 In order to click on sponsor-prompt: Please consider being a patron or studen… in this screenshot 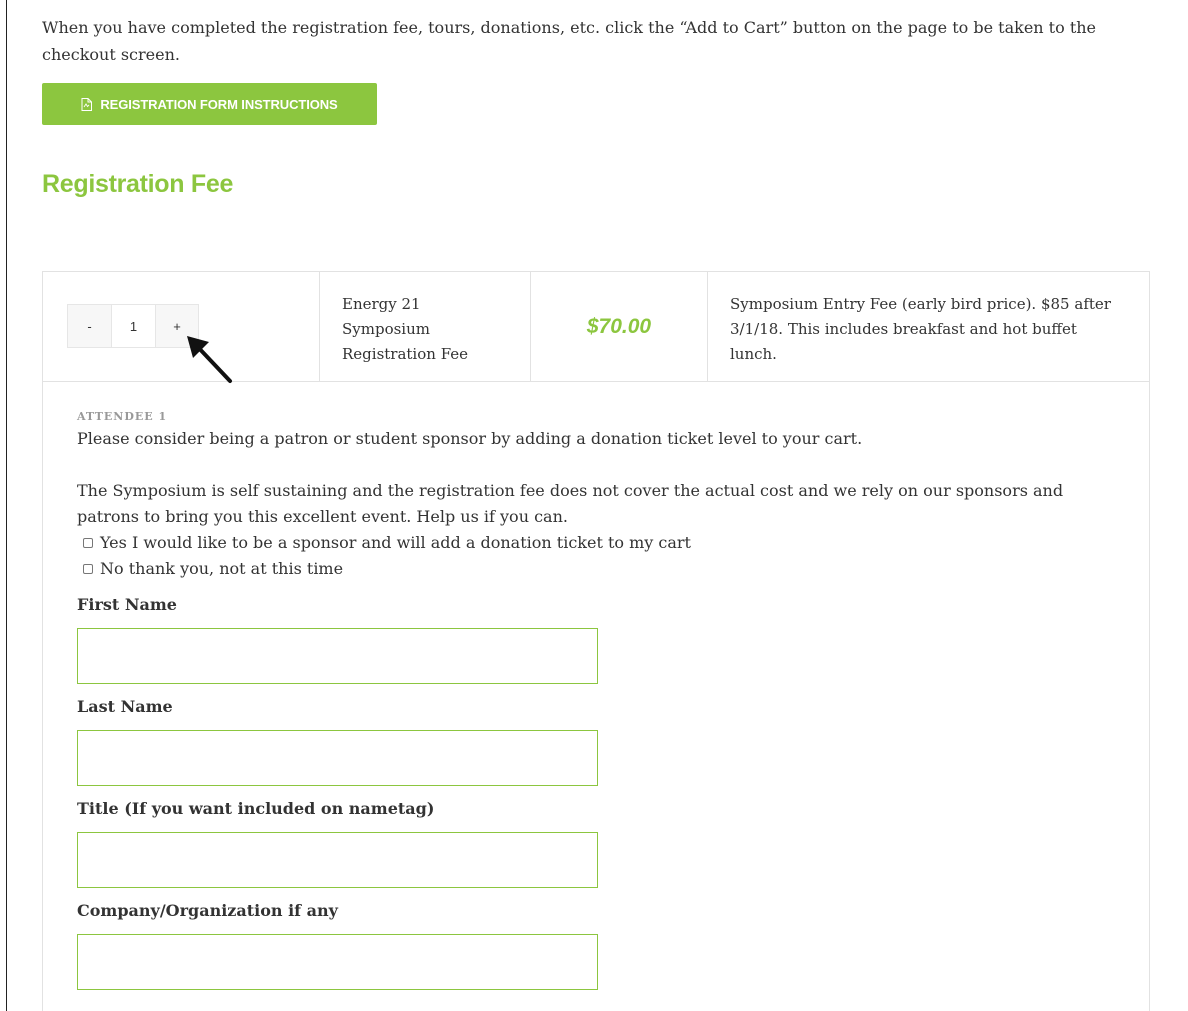, I will do `click(470, 438)`.